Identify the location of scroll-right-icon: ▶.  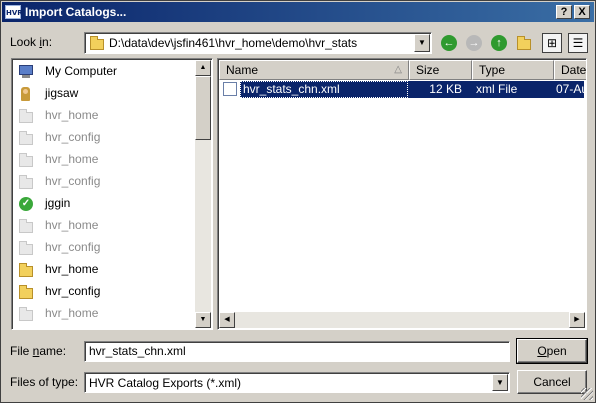
(577, 320).